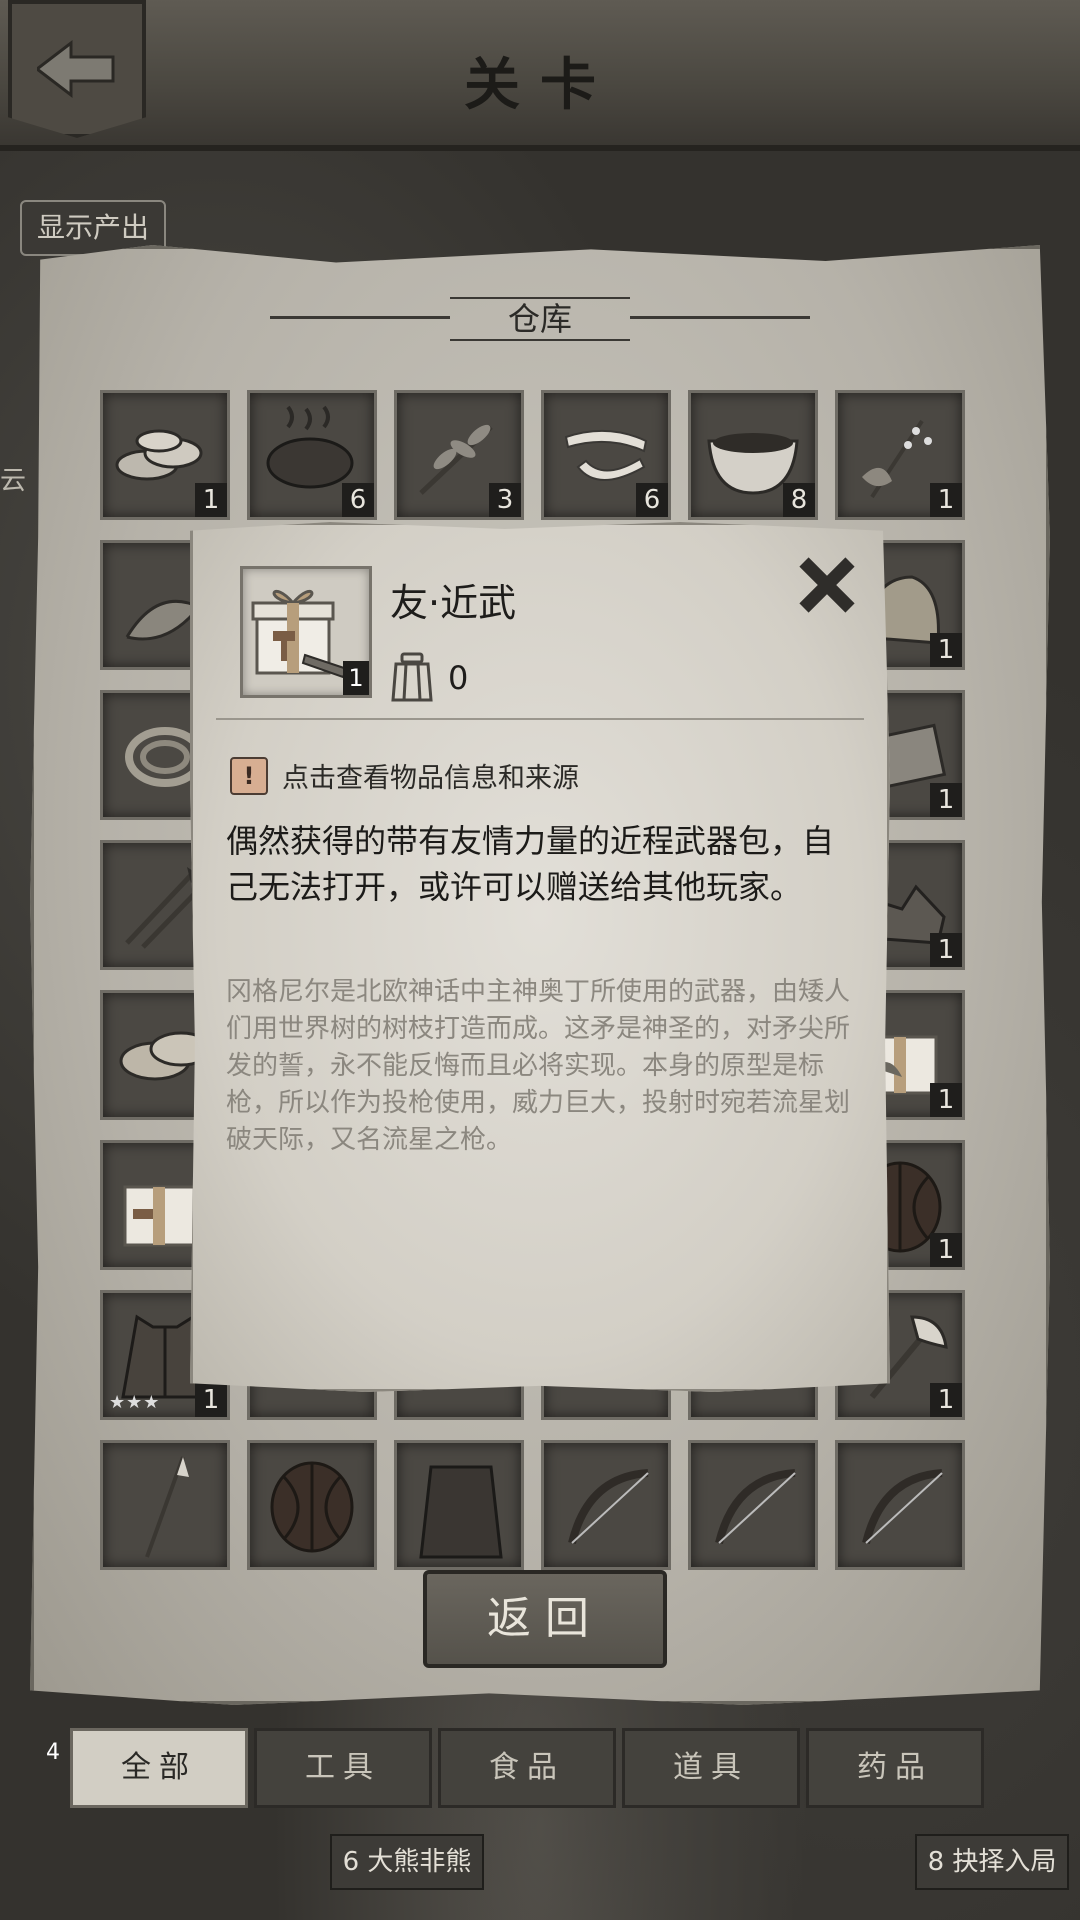 This screenshot has height=1920, width=1080. Describe the element at coordinates (159, 1768) in the screenshot. I see `tab-all: 全部` at that location.